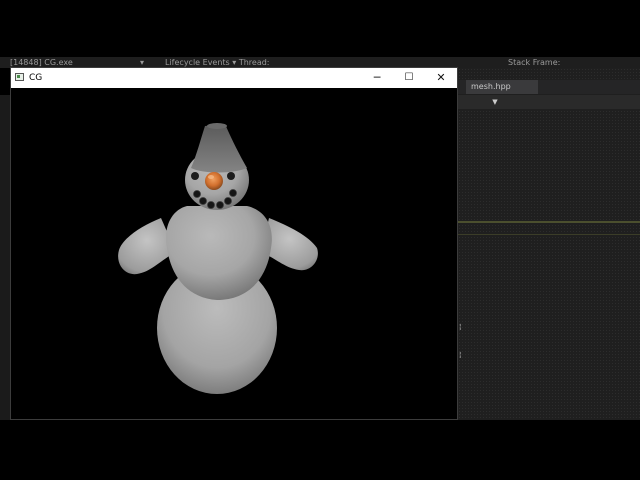 This screenshot has width=640, height=480. I want to click on window-title: CG, so click(36, 78).